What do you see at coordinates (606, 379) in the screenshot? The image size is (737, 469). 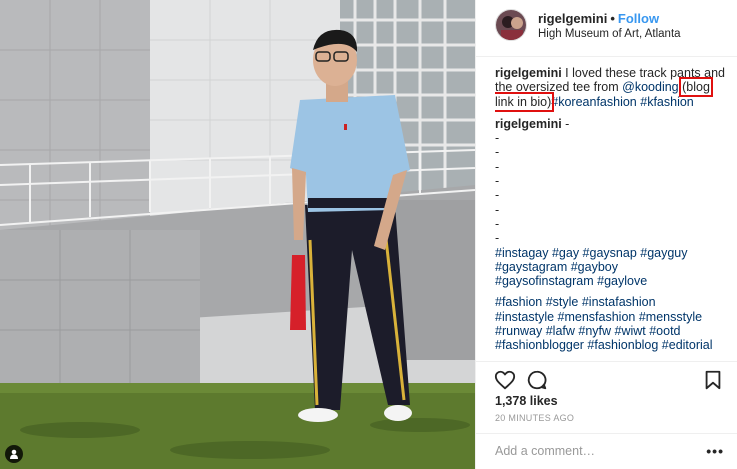 I see `action-bar` at bounding box center [606, 379].